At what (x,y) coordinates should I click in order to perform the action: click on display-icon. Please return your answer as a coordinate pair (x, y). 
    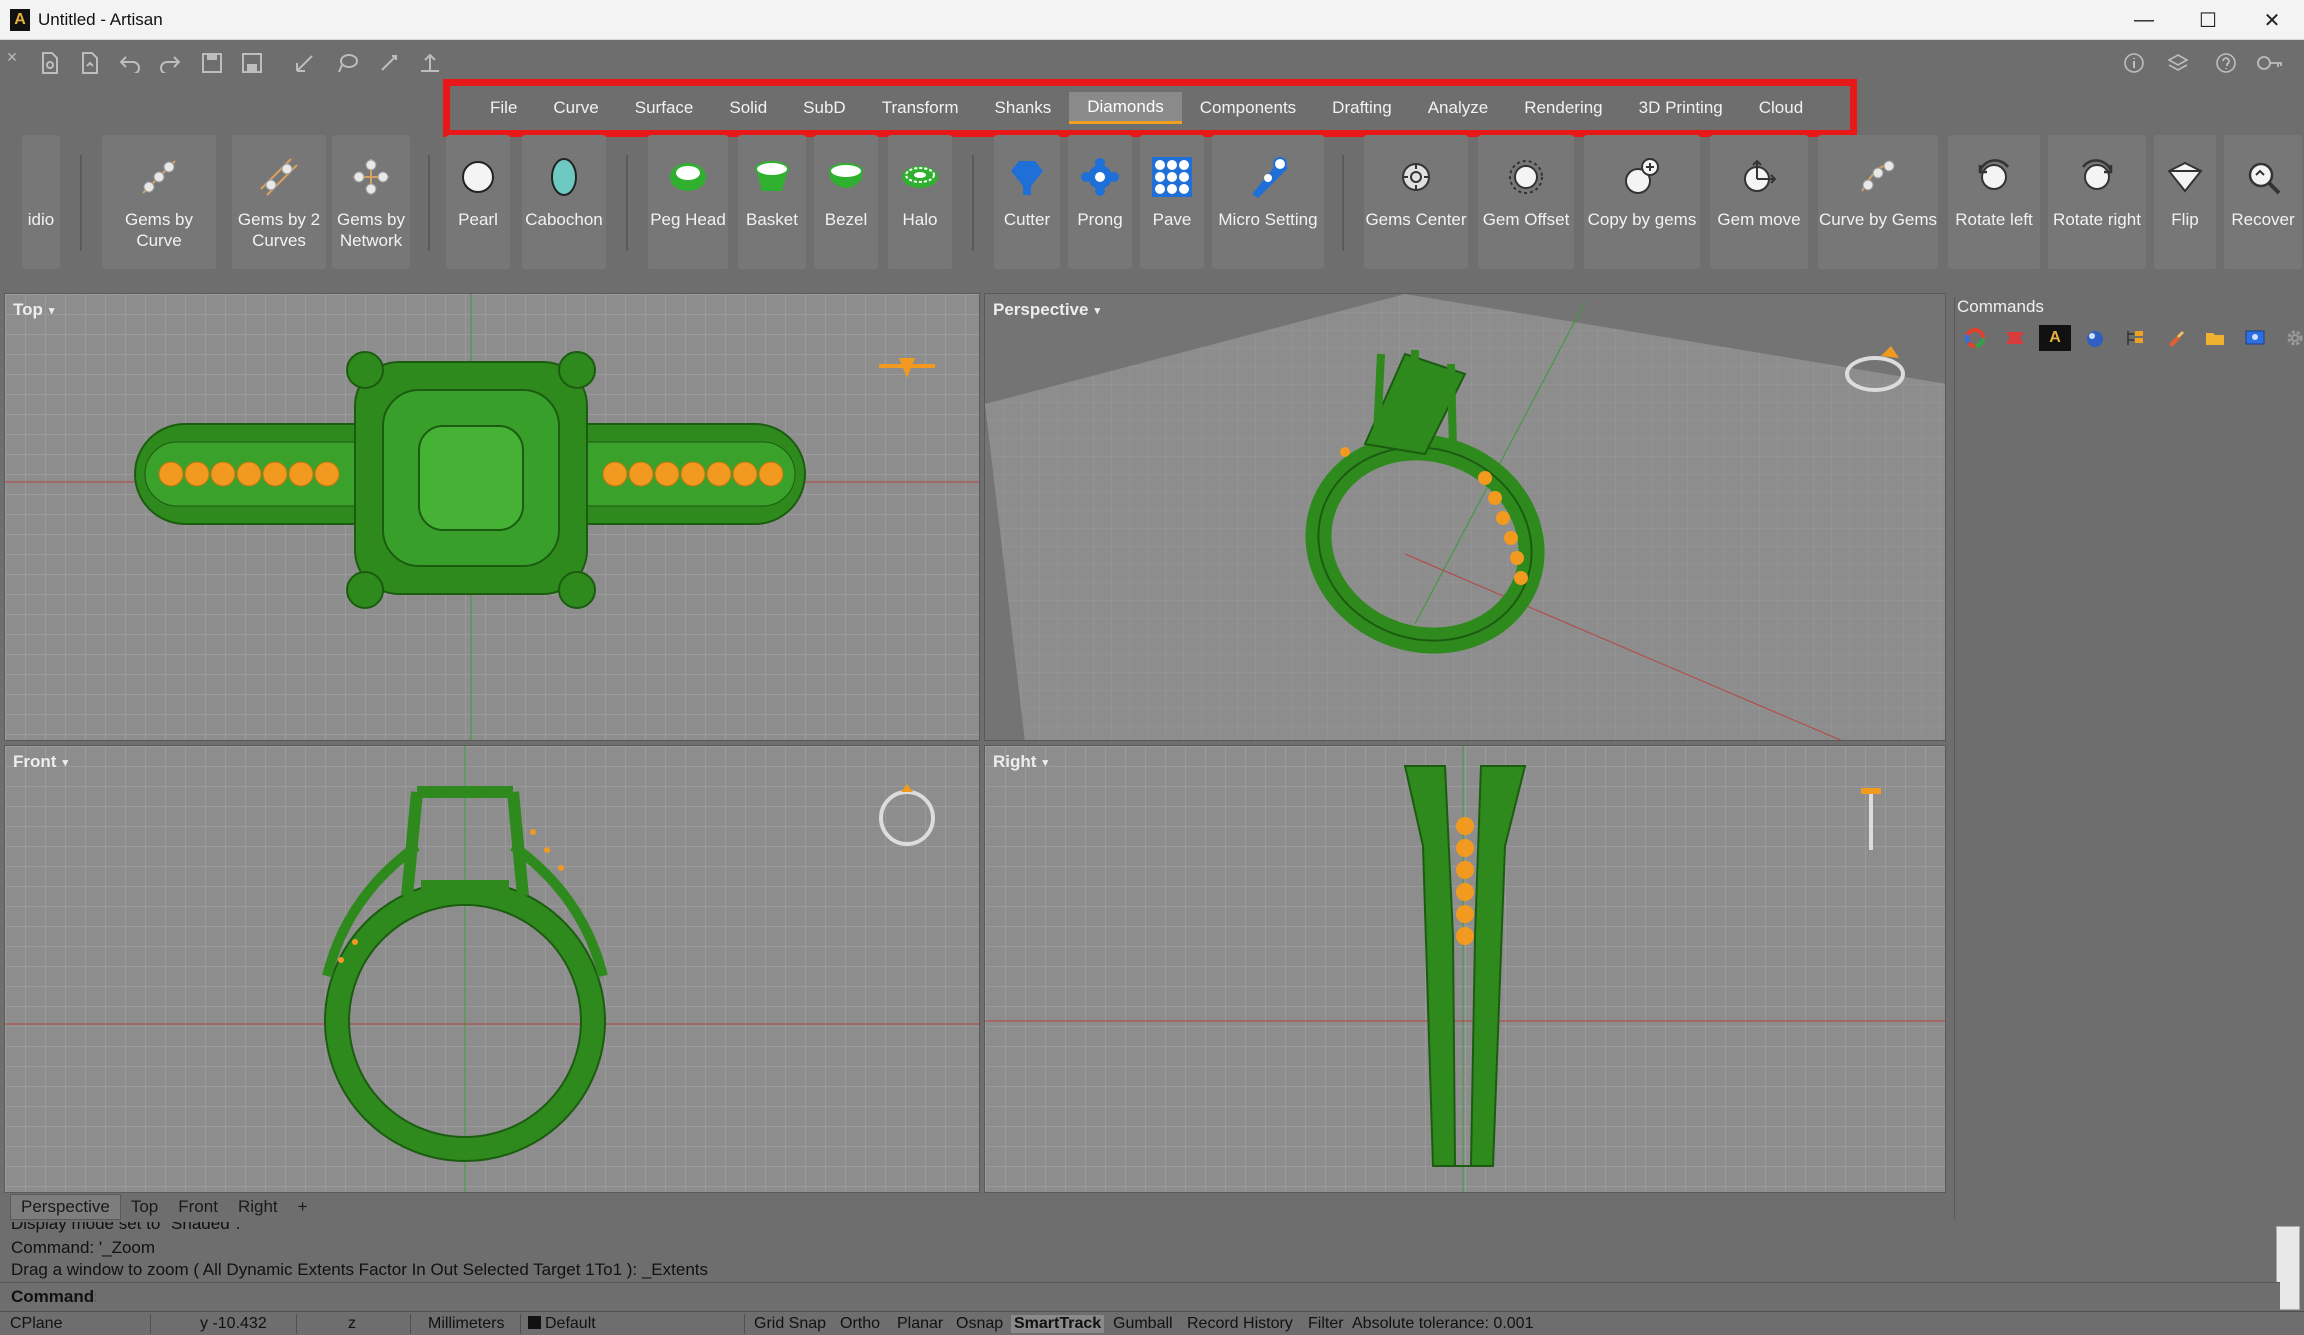
    Looking at the image, I should click on (2255, 338).